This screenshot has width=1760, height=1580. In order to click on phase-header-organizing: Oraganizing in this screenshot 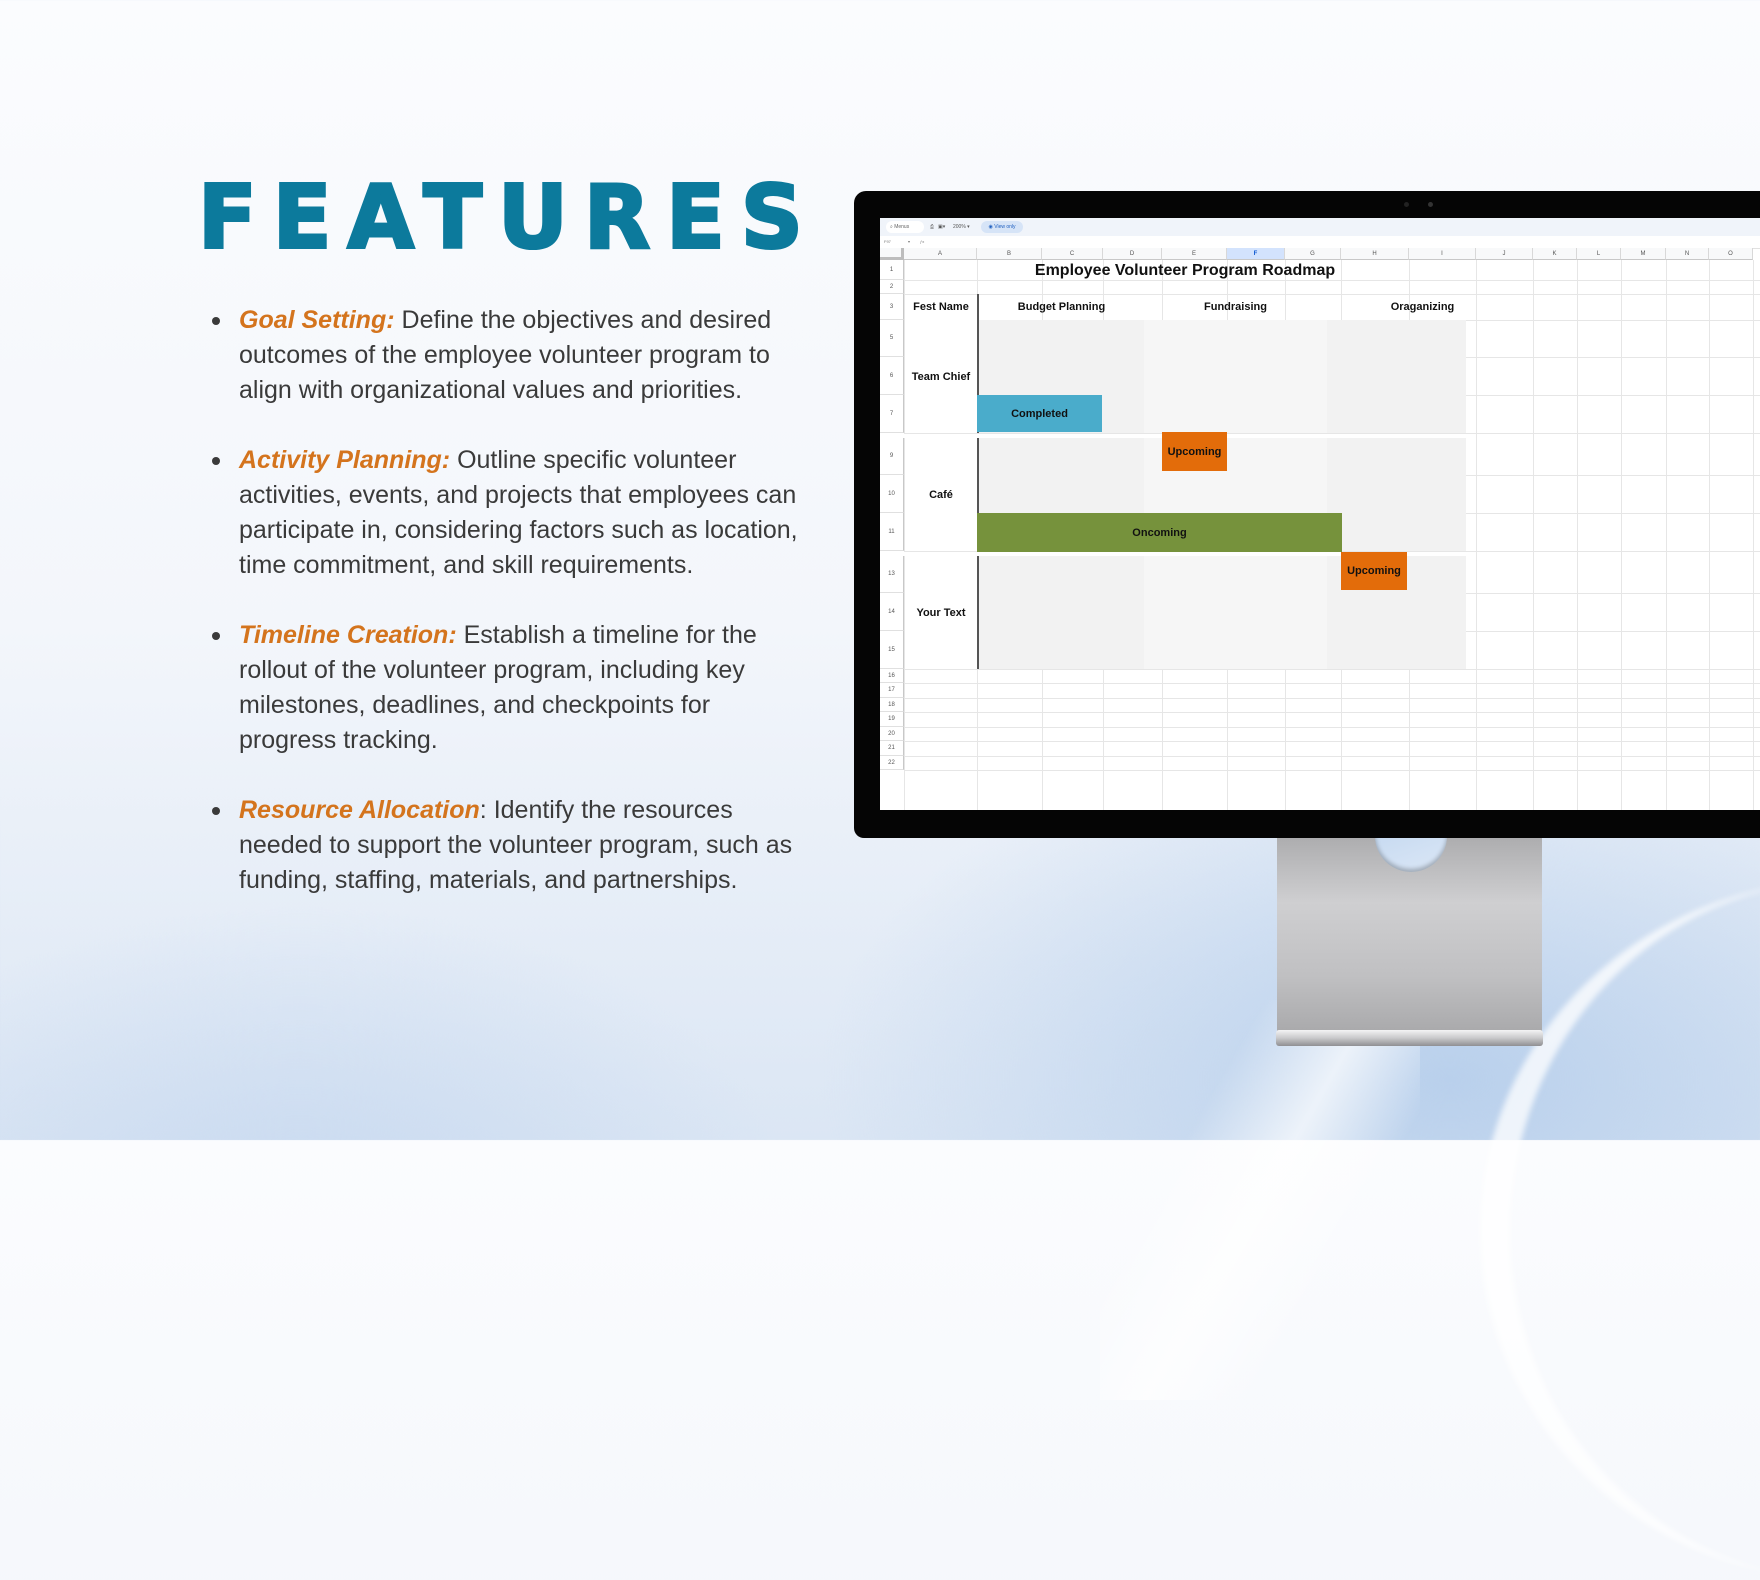, I will do `click(1422, 307)`.